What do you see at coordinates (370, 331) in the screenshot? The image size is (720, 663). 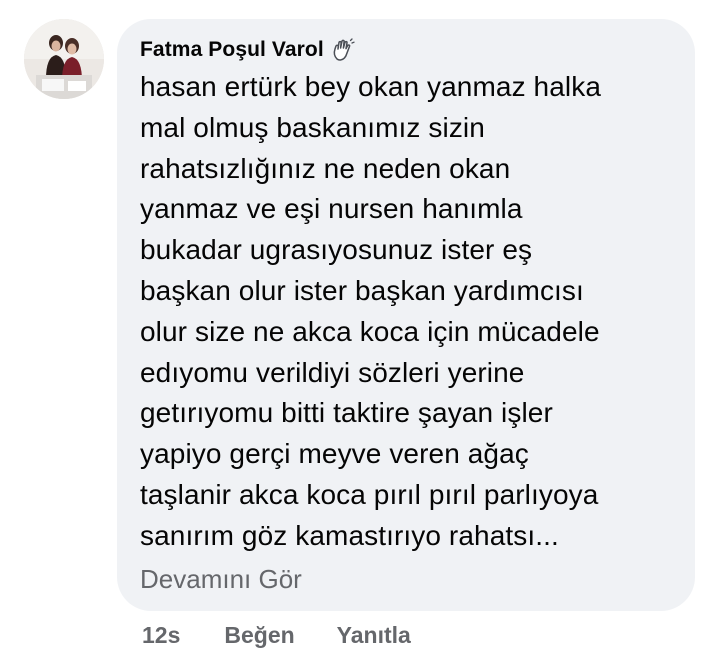 I see `comment-text-line: olur size ne akca koca için mücadele` at bounding box center [370, 331].